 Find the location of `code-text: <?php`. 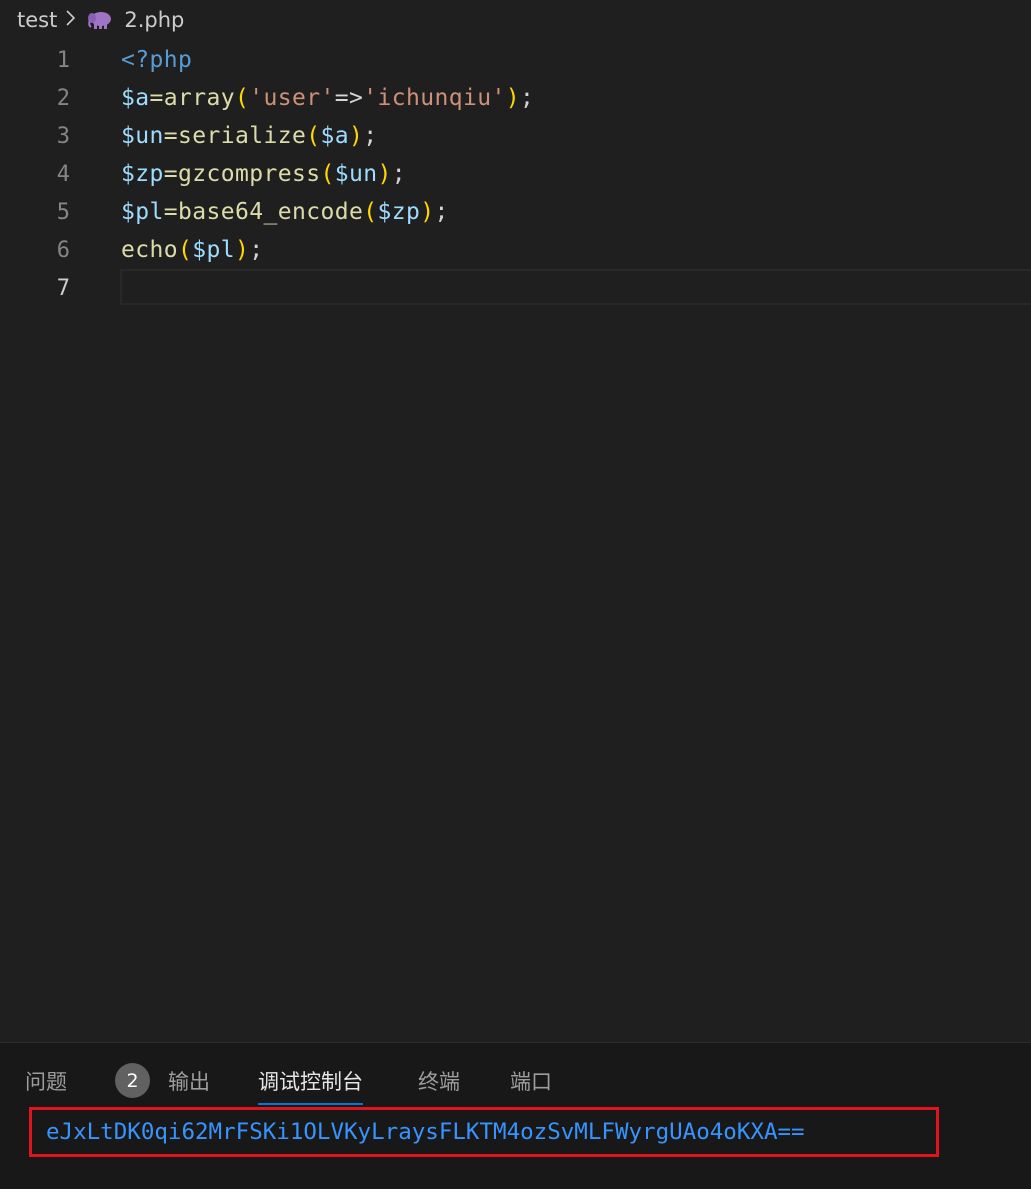

code-text: <?php is located at coordinates (156, 60).